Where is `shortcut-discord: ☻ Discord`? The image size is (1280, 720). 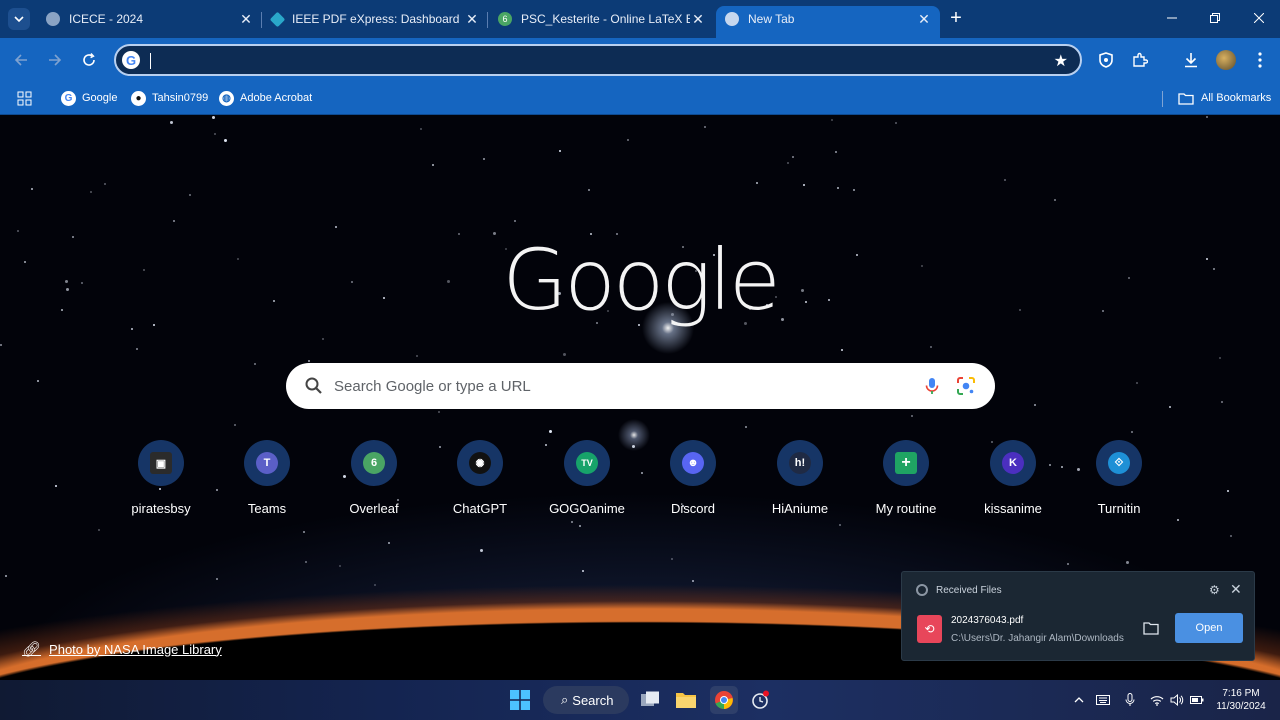 shortcut-discord: ☻ Discord is located at coordinates (693, 480).